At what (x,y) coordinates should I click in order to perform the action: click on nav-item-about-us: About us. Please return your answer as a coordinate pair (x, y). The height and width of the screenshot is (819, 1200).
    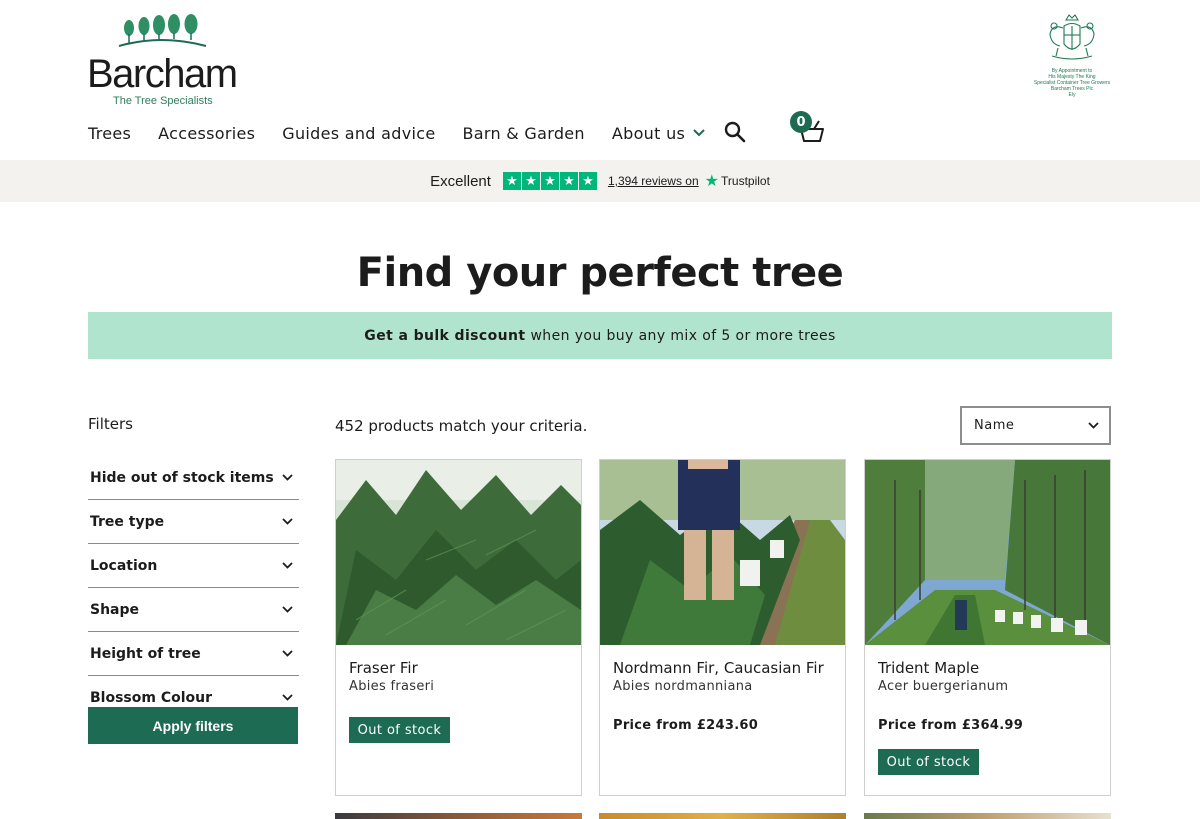
    Looking at the image, I should click on (658, 133).